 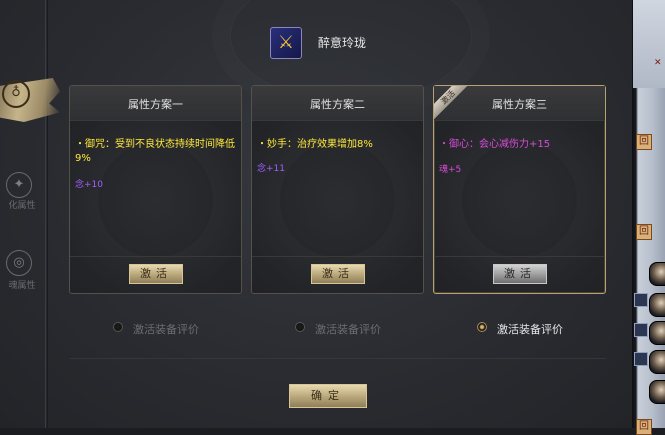 What do you see at coordinates (19, 263) in the screenshot?
I see `swirl-icon: ◎` at bounding box center [19, 263].